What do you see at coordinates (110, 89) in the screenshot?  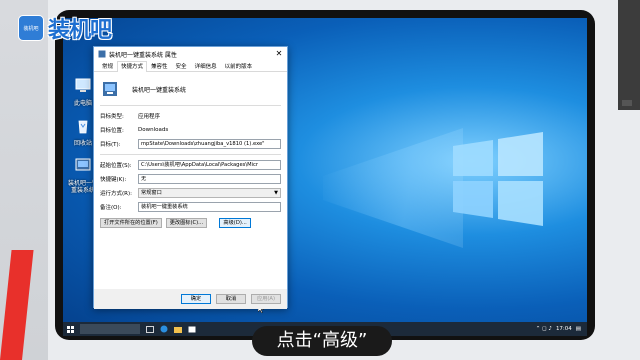 I see `app-large-icon` at bounding box center [110, 89].